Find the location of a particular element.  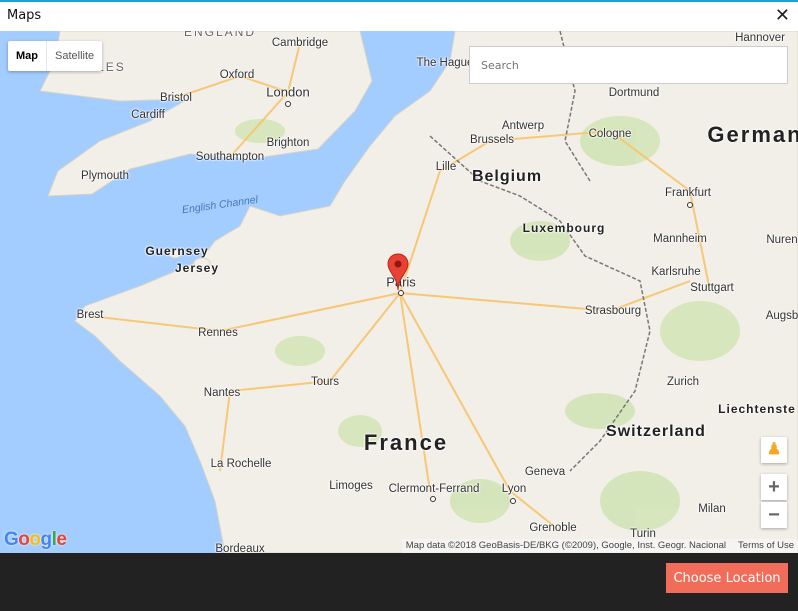

map-type-control: Map Satellite is located at coordinates (55, 56).